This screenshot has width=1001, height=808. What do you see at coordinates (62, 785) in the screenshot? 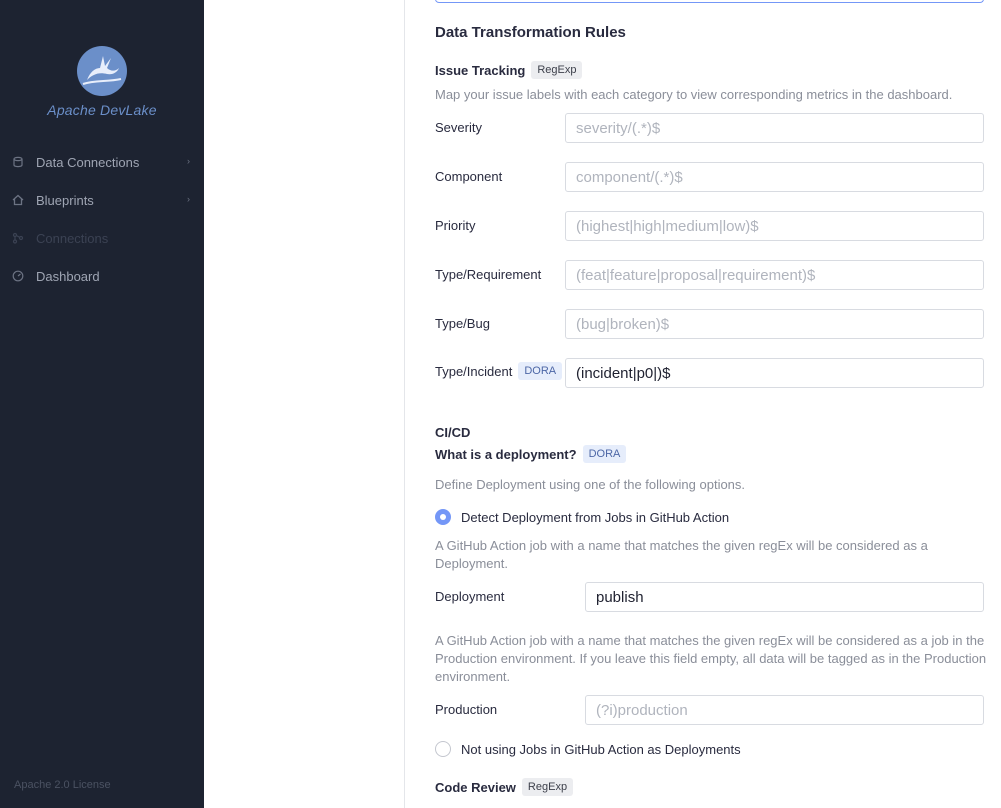
I see `license-text: Apache 2.0 License` at bounding box center [62, 785].